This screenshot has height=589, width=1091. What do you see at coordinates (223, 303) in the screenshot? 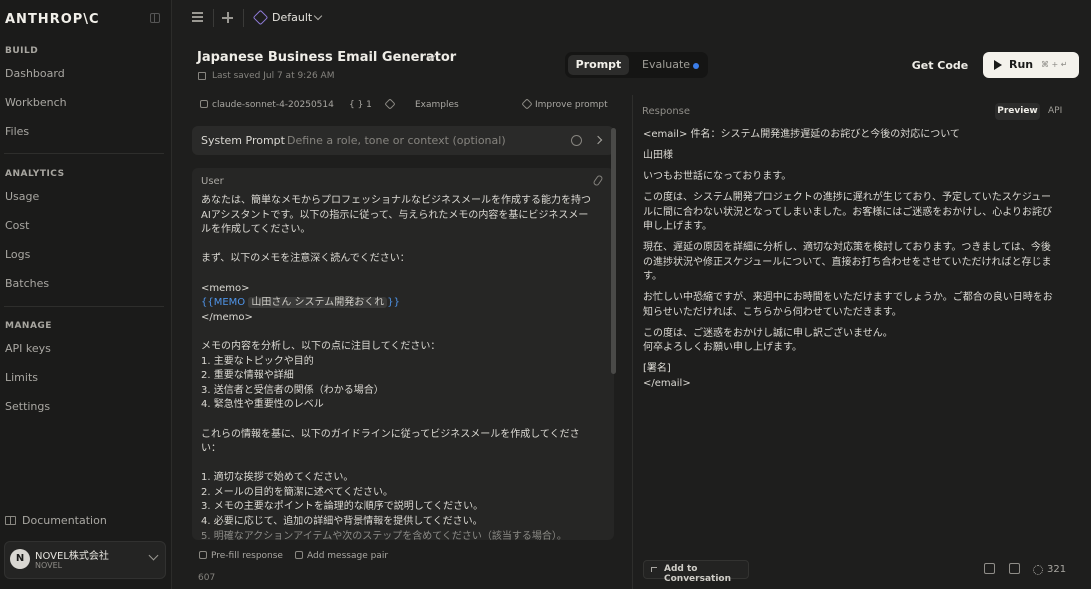
I see `variable-tag: {{MEMO` at bounding box center [223, 303].